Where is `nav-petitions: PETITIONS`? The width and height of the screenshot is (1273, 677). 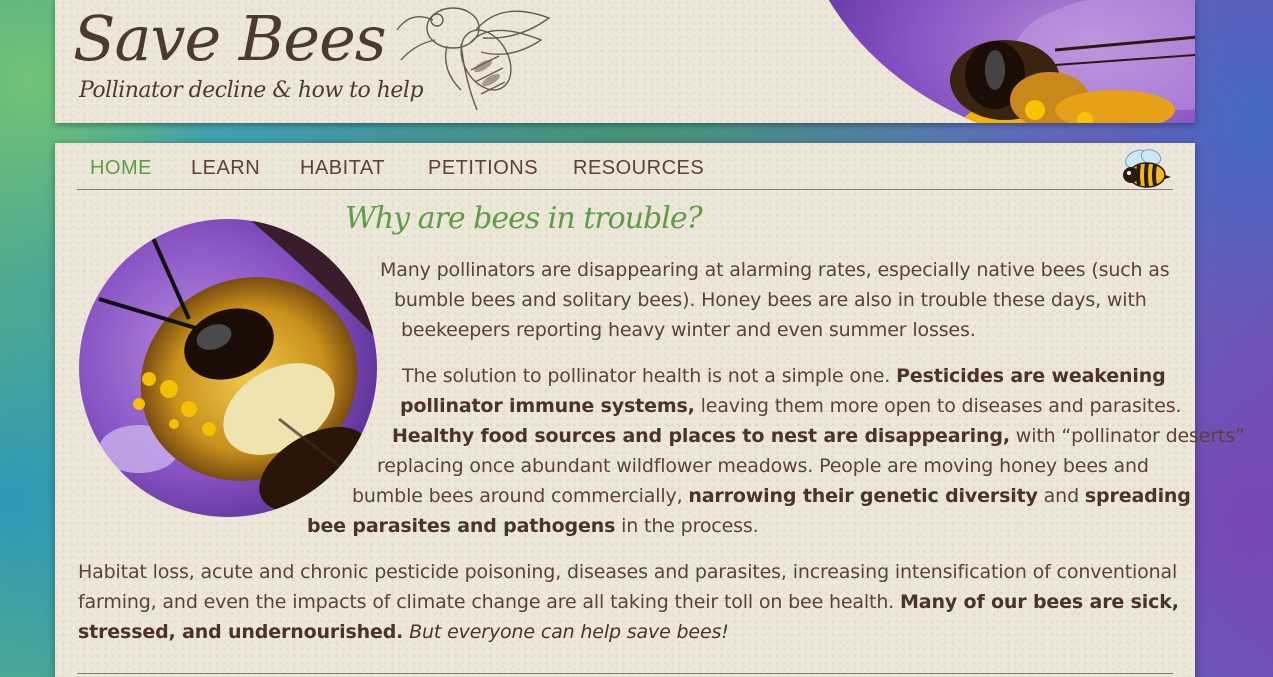
nav-petitions: PETITIONS is located at coordinates (483, 168).